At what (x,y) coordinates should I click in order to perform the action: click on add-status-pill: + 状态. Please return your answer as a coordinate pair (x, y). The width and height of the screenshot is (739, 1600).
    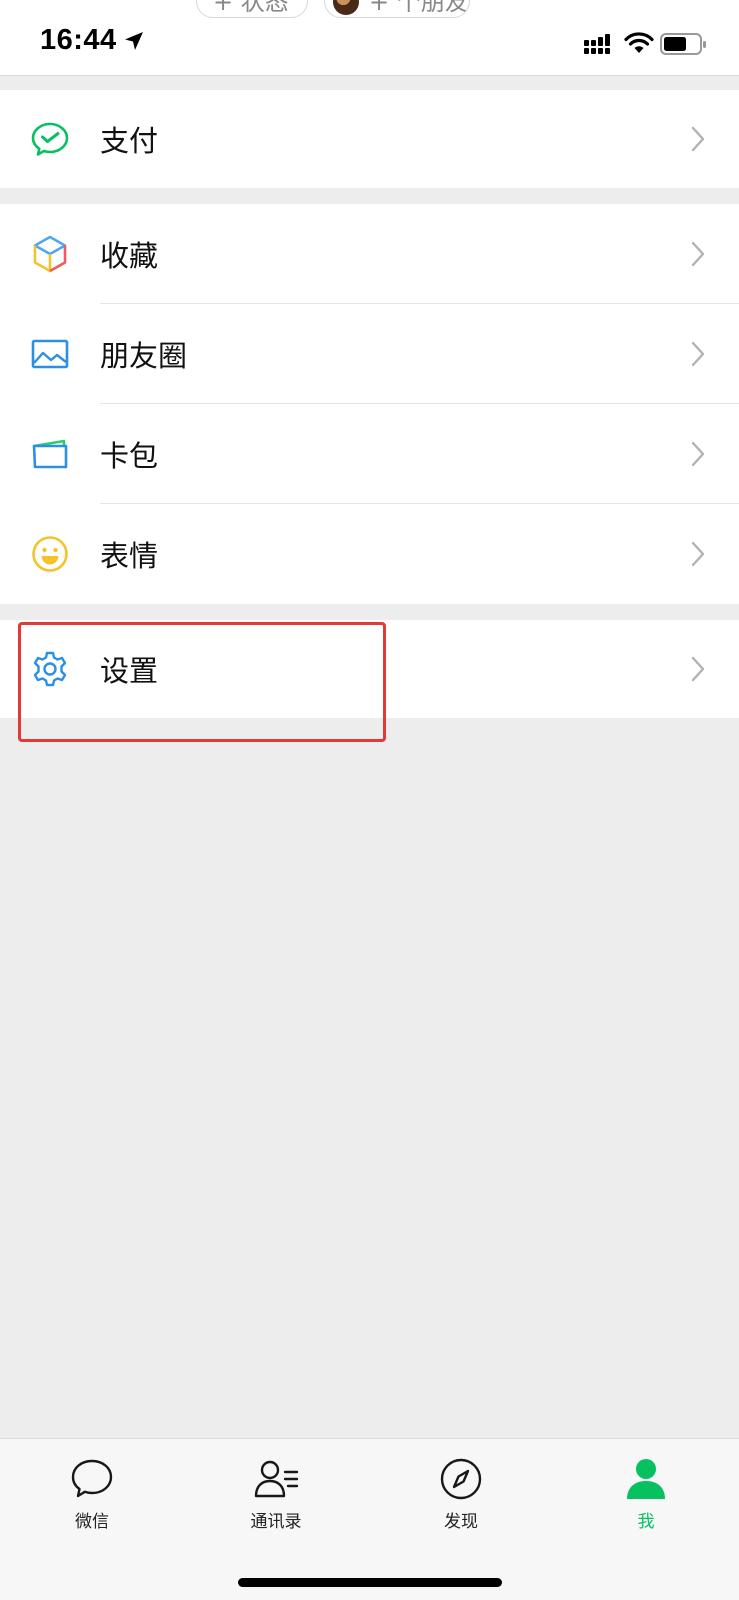
    Looking at the image, I should click on (252, 9).